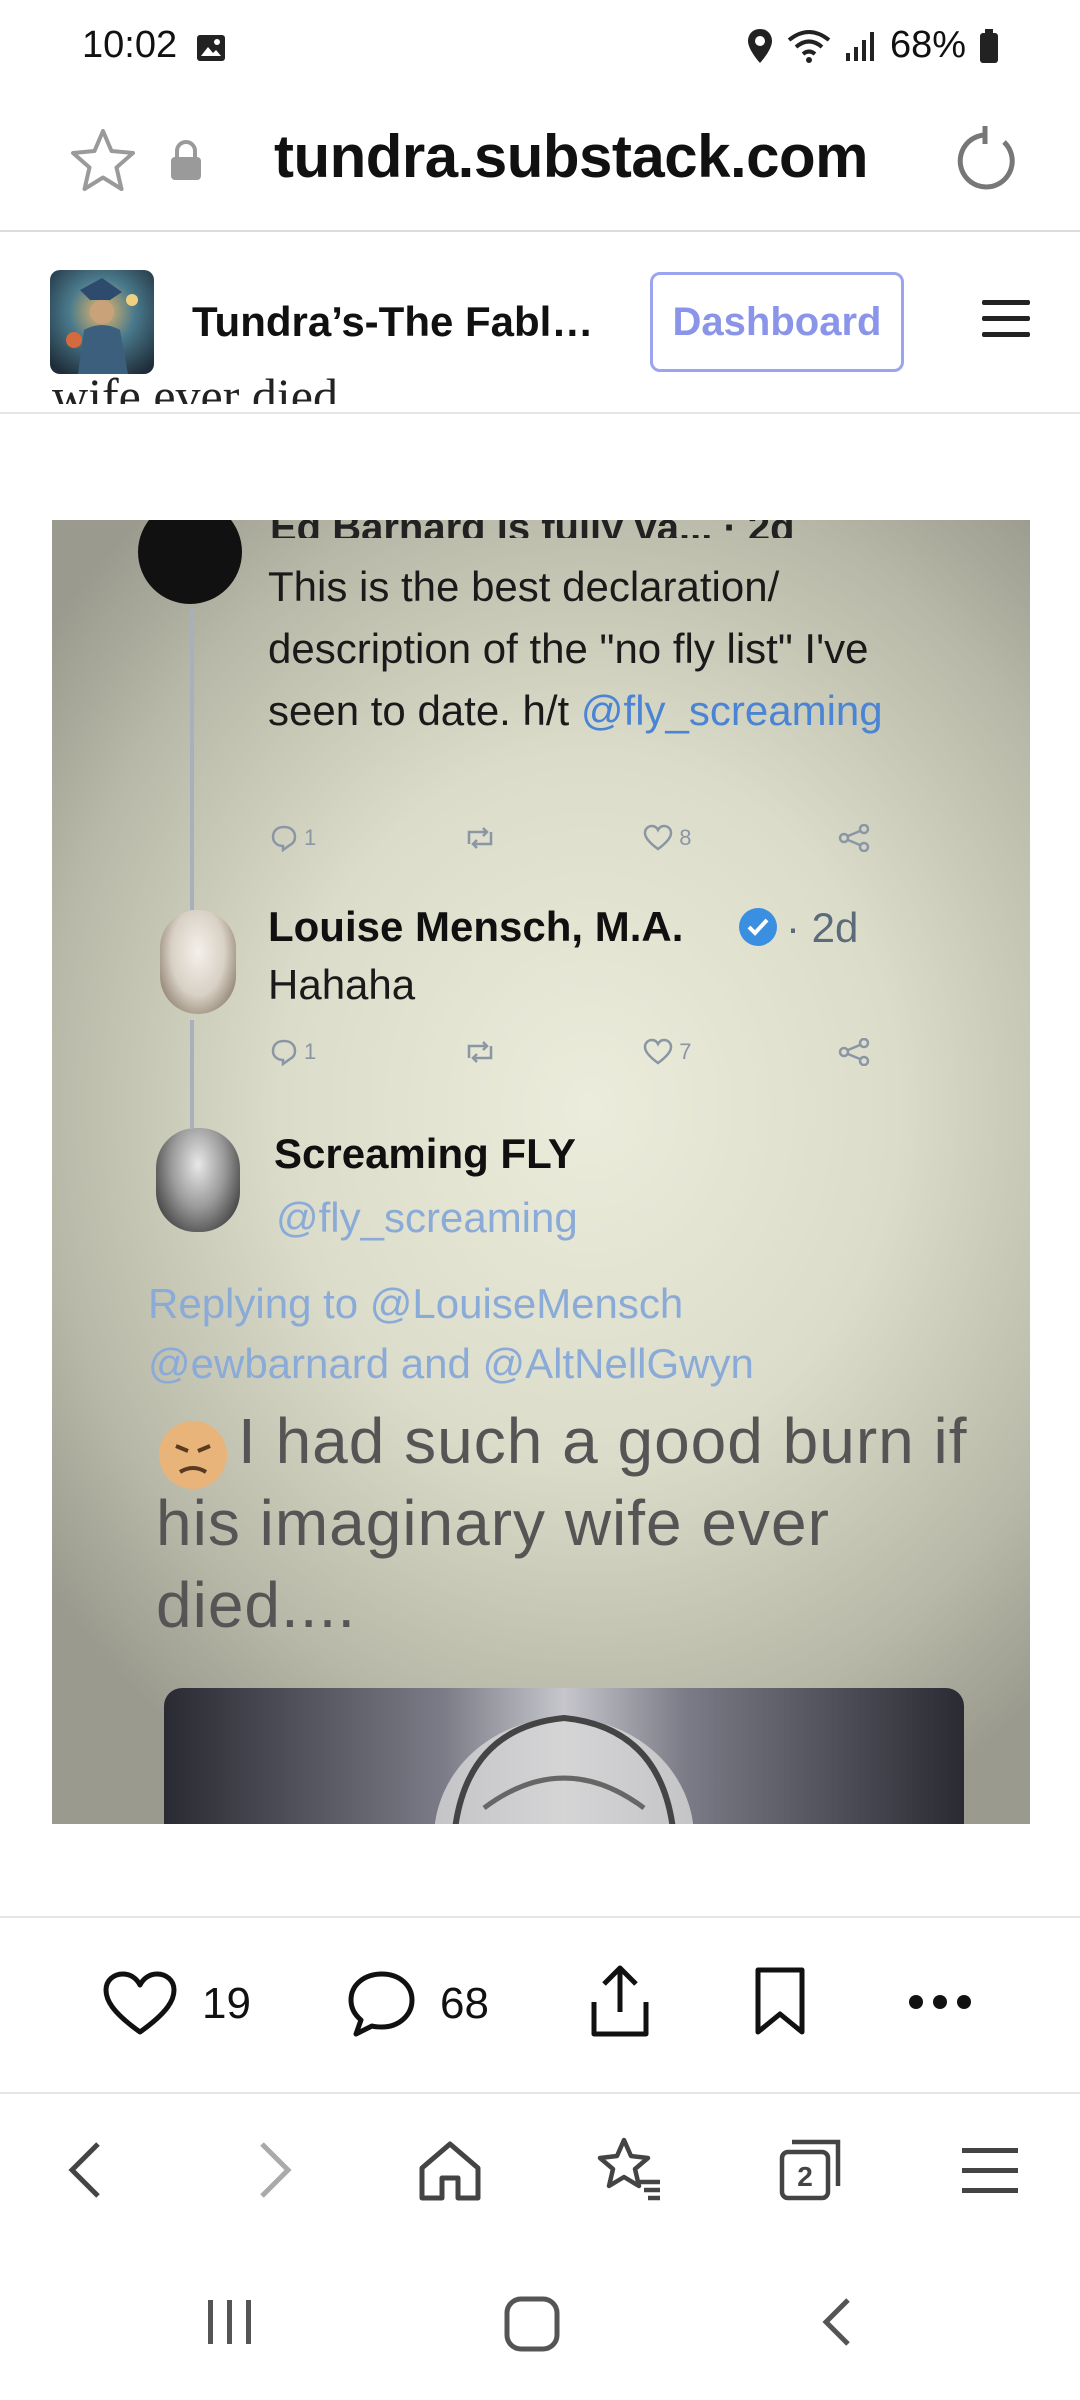 Image resolution: width=1080 pixels, height=2400 pixels. What do you see at coordinates (186, 160) in the screenshot?
I see `lock-icon` at bounding box center [186, 160].